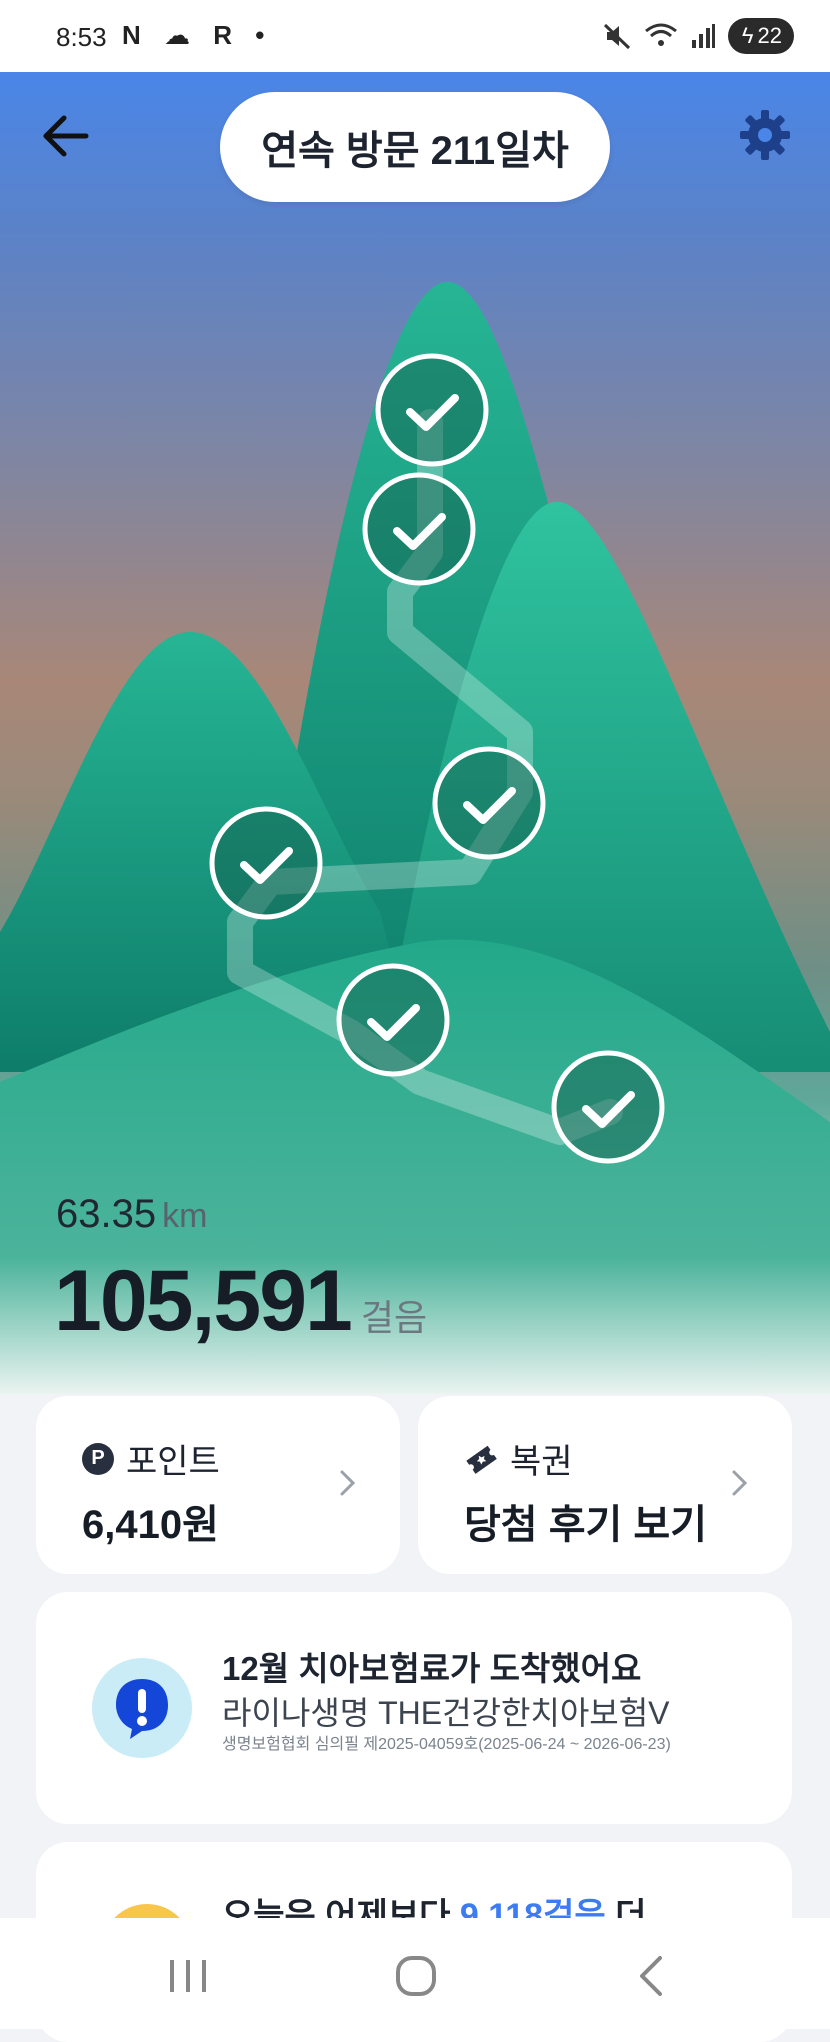 This screenshot has width=830, height=2042. Describe the element at coordinates (608, 1107) in the screenshot. I see `checkpoint-6-icon` at that location.